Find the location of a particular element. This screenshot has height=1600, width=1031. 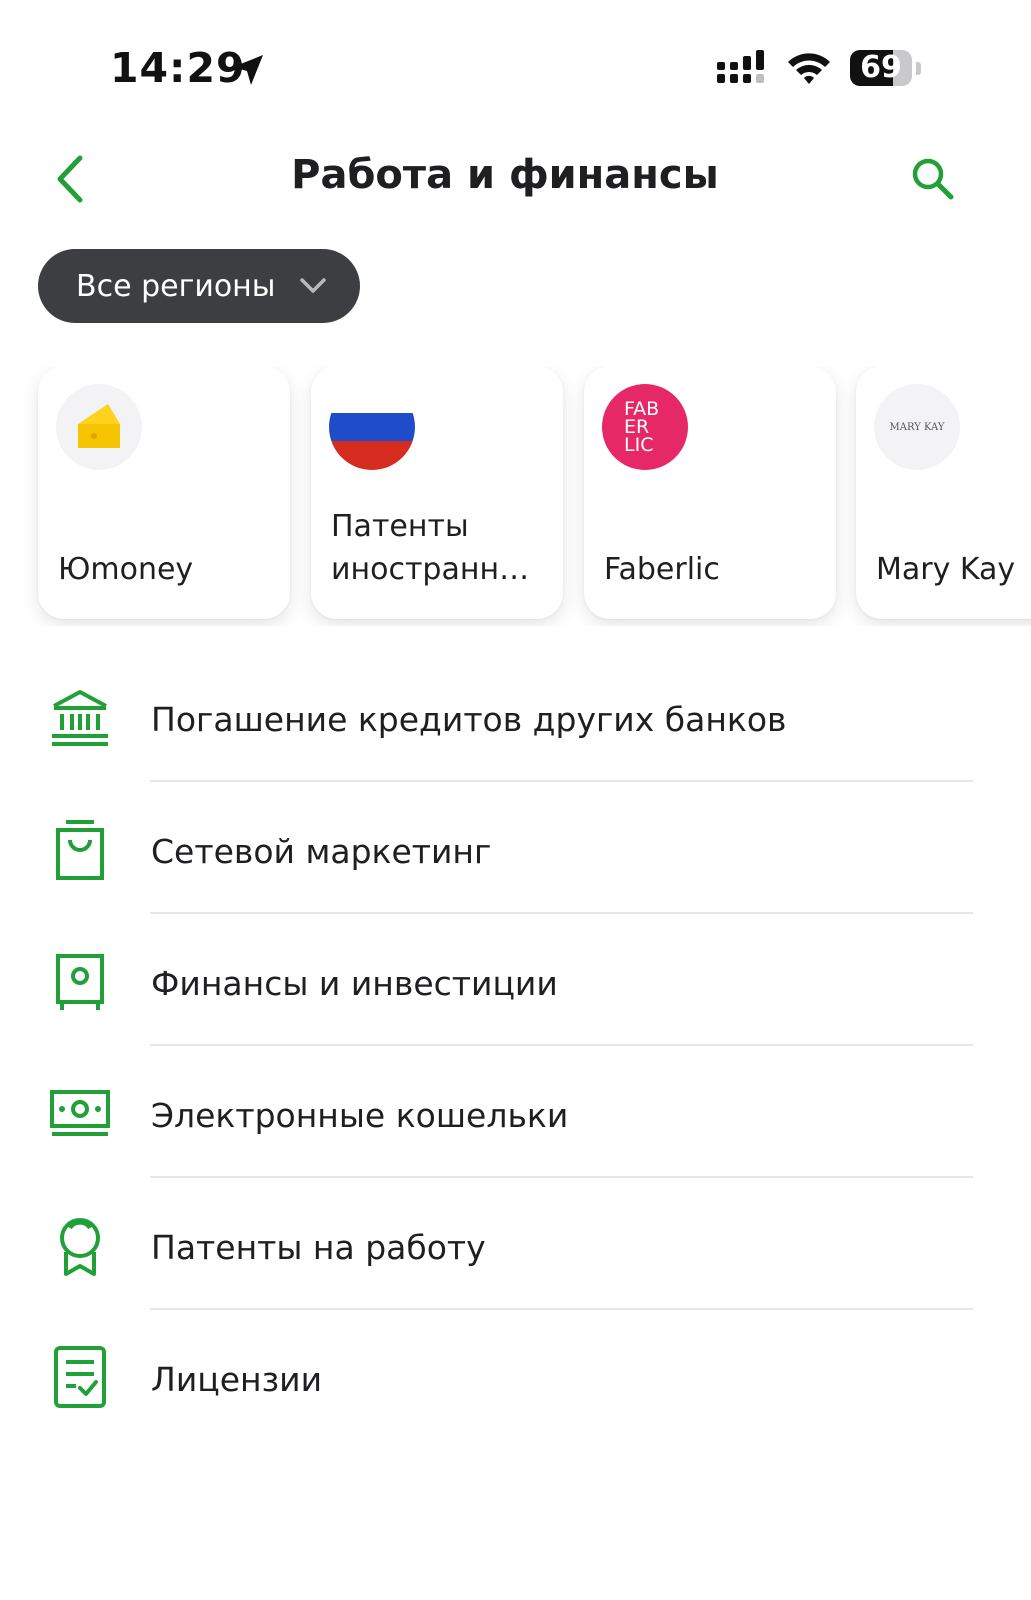

card-label: Mary Kay is located at coordinates (946, 569).